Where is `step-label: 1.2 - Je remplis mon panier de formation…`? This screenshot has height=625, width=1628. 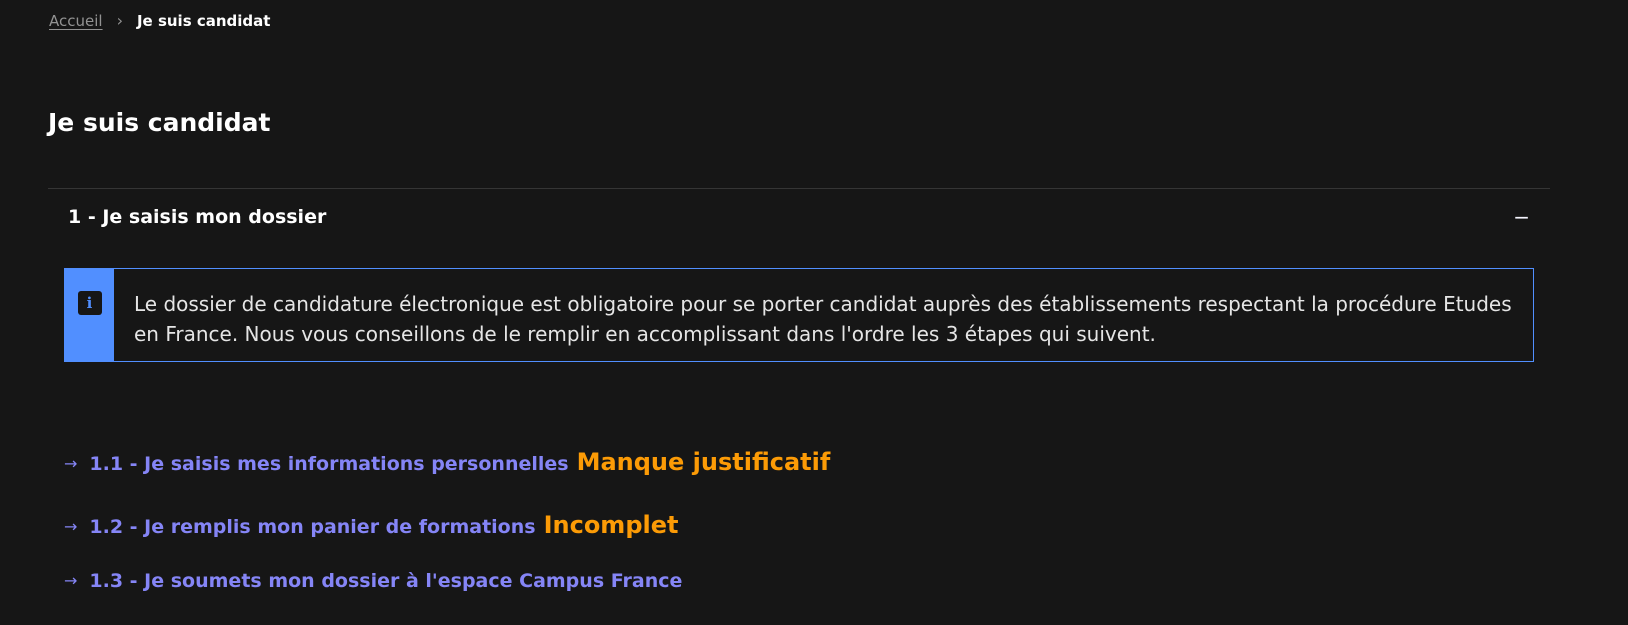 step-label: 1.2 - Je remplis mon panier de formation… is located at coordinates (312, 527).